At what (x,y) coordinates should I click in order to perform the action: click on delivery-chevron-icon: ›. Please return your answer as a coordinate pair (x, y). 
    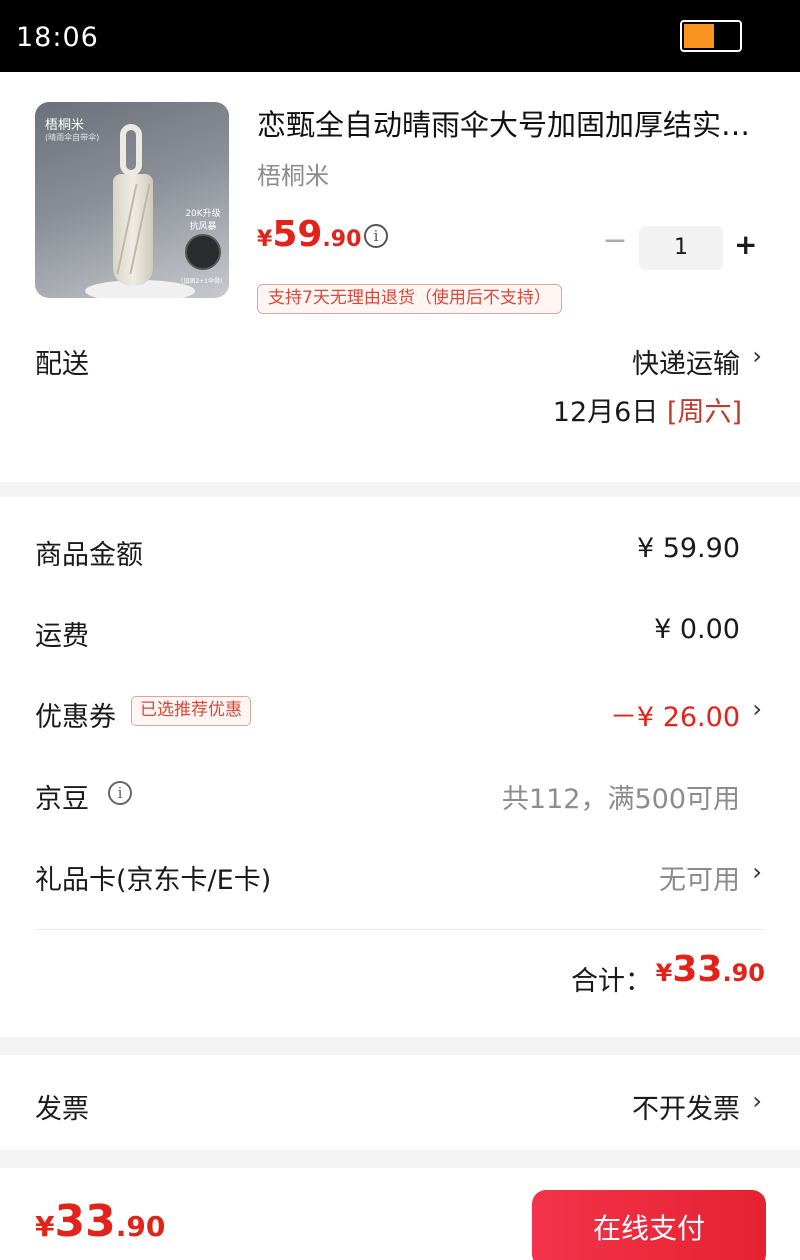
    Looking at the image, I should click on (757, 356).